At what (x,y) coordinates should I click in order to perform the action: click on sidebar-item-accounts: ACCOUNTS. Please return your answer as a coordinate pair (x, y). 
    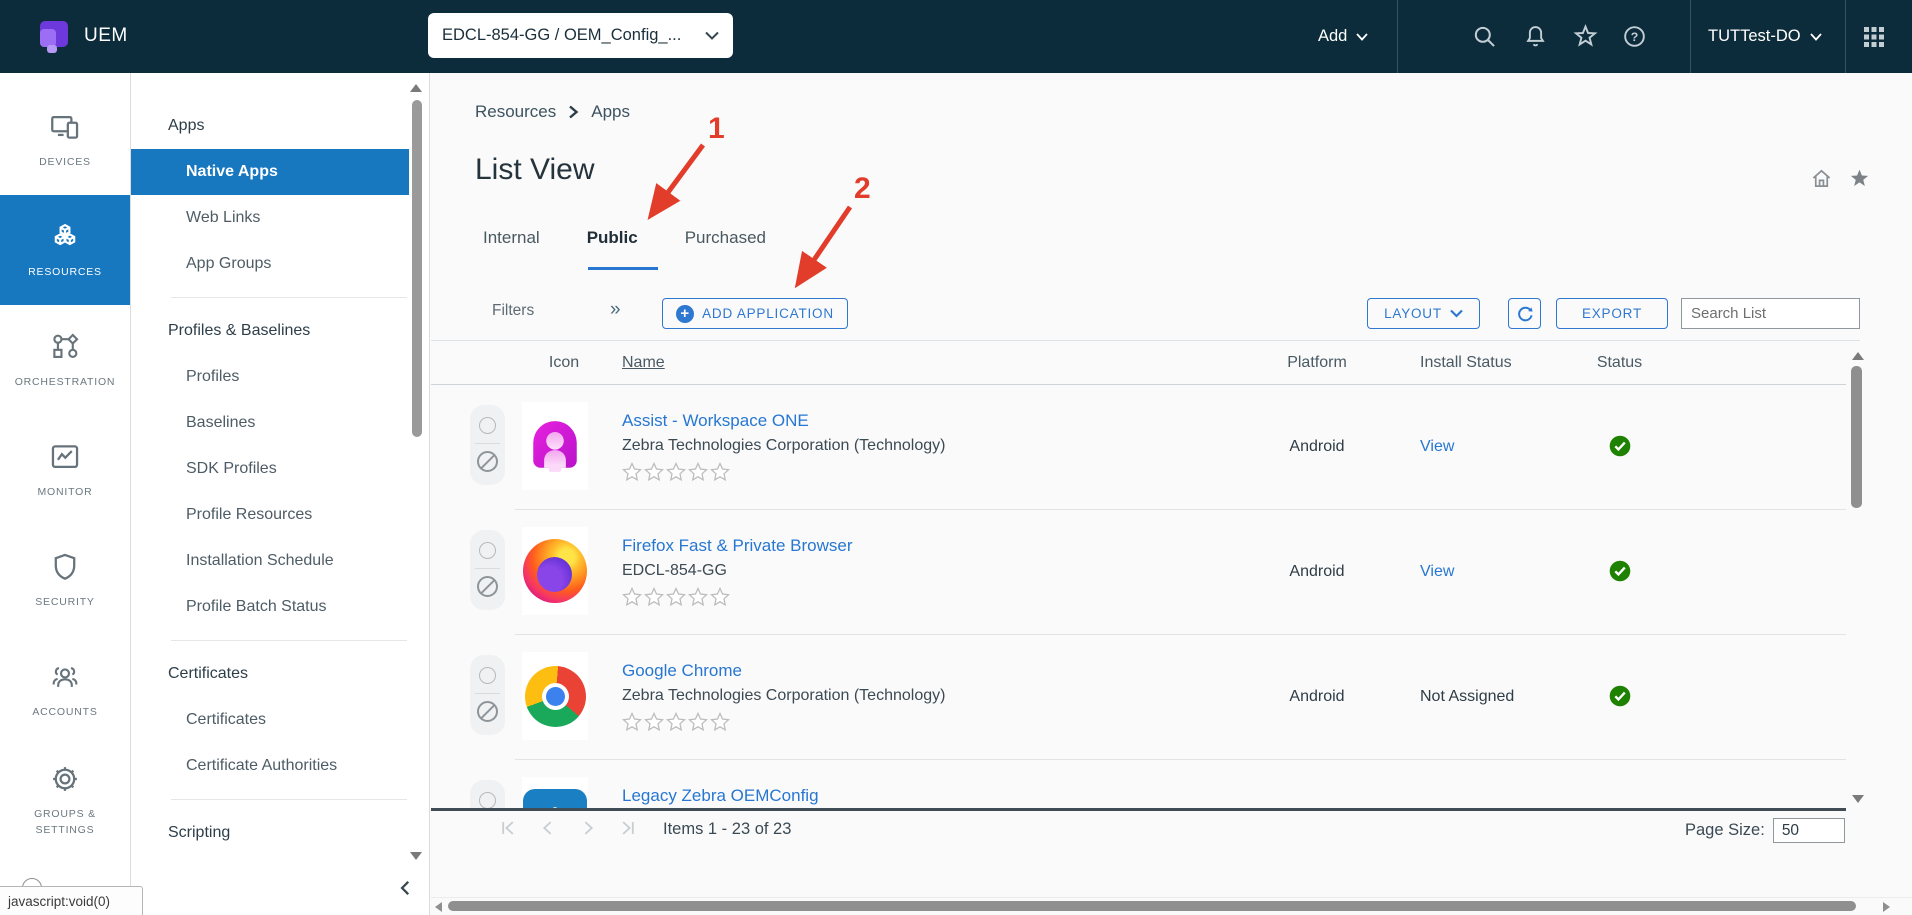
    Looking at the image, I should click on (65, 690).